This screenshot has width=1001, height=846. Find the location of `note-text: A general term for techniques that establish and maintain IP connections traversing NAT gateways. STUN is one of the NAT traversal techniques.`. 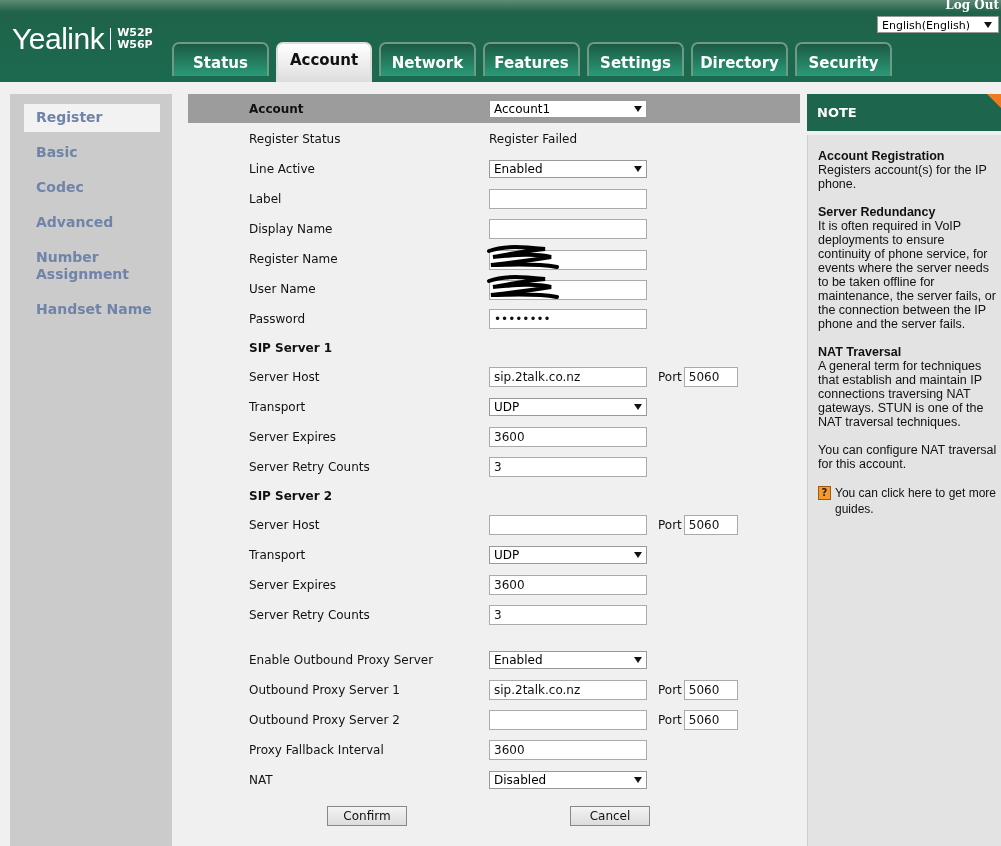

note-text: A general term for techniques that establish and maintain IP connections traversing NAT gateways. STUN is one of the NAT traversal techniques. is located at coordinates (901, 394).